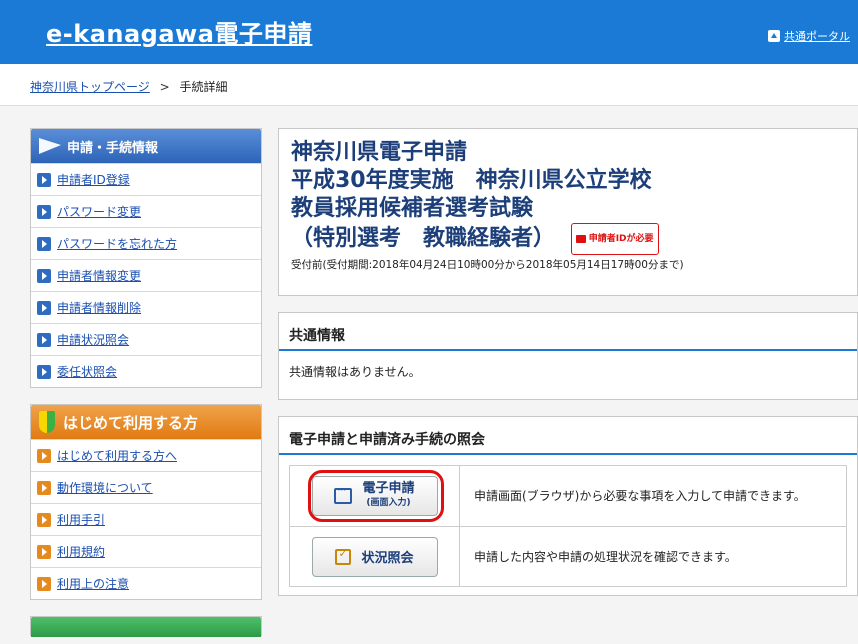 The height and width of the screenshot is (644, 858). Describe the element at coordinates (117, 455) in the screenshot. I see `sidebar-item-label: はじめて利用する方へ` at that location.